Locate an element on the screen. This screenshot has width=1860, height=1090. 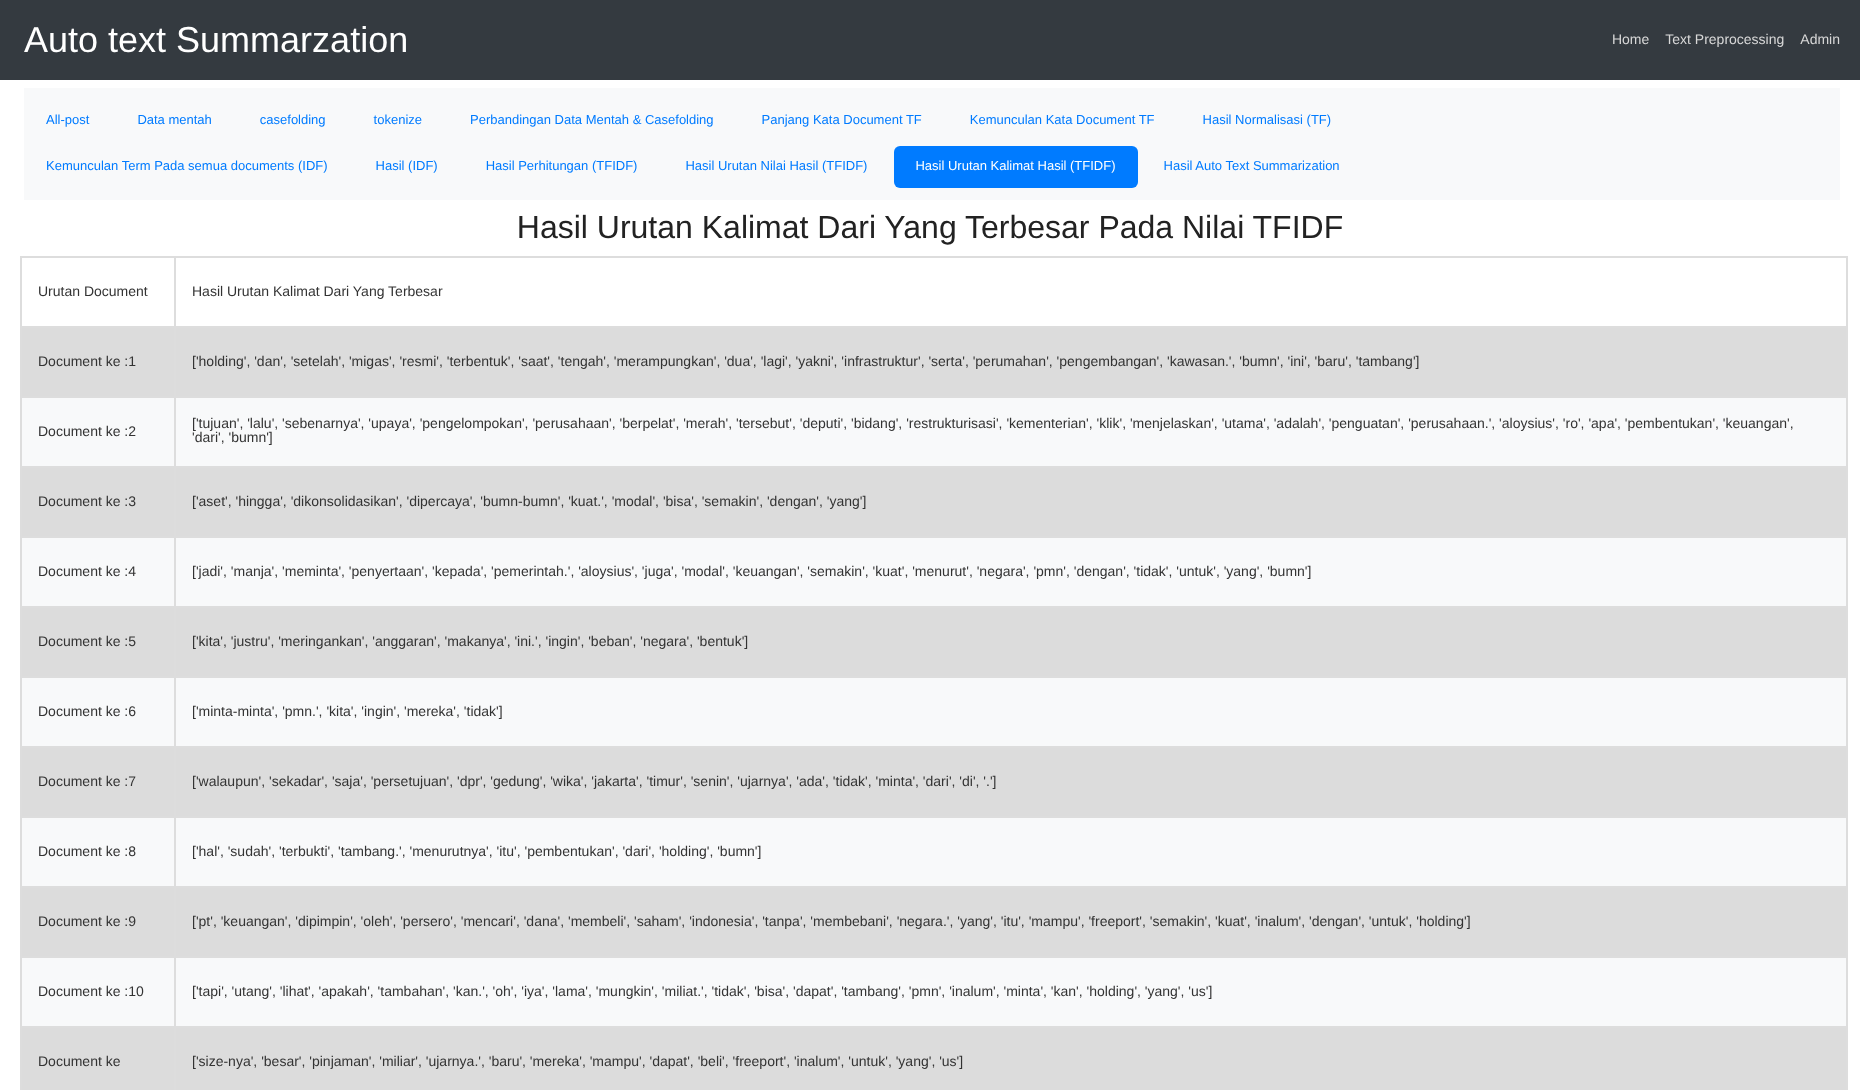
page-heading: Hasil Urutan Kalimat Dari Yang Terbesar Pada Nilai TFIDF is located at coordinates (930, 230).